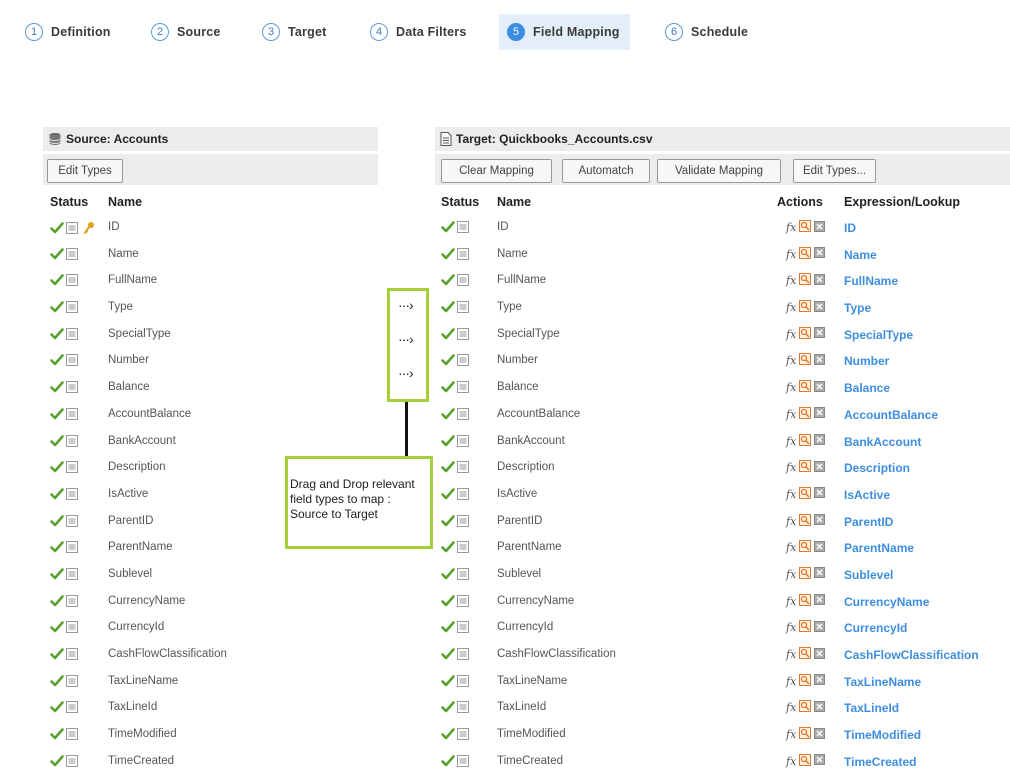 Image resolution: width=1010 pixels, height=781 pixels. Describe the element at coordinates (711, 32) in the screenshot. I see `step-schedule: 6 Schedule` at that location.